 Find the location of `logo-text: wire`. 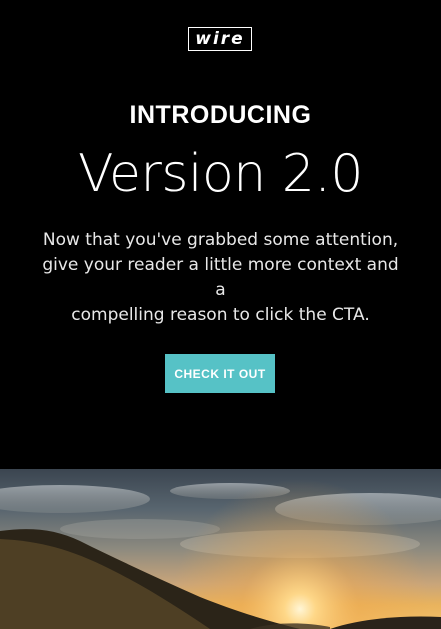

logo-text: wire is located at coordinates (220, 38).